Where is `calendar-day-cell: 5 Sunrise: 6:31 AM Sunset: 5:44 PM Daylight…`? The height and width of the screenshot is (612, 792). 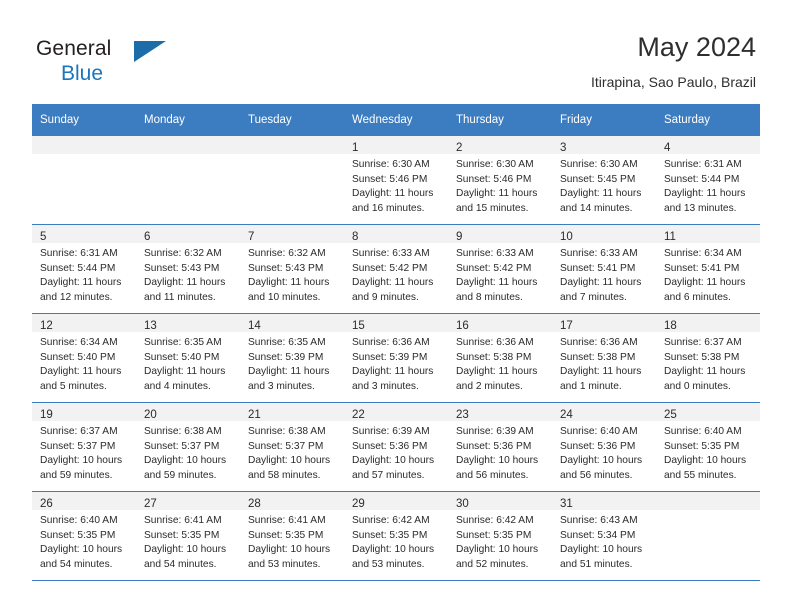 calendar-day-cell: 5 Sunrise: 6:31 AM Sunset: 5:44 PM Daylight… is located at coordinates (84, 269).